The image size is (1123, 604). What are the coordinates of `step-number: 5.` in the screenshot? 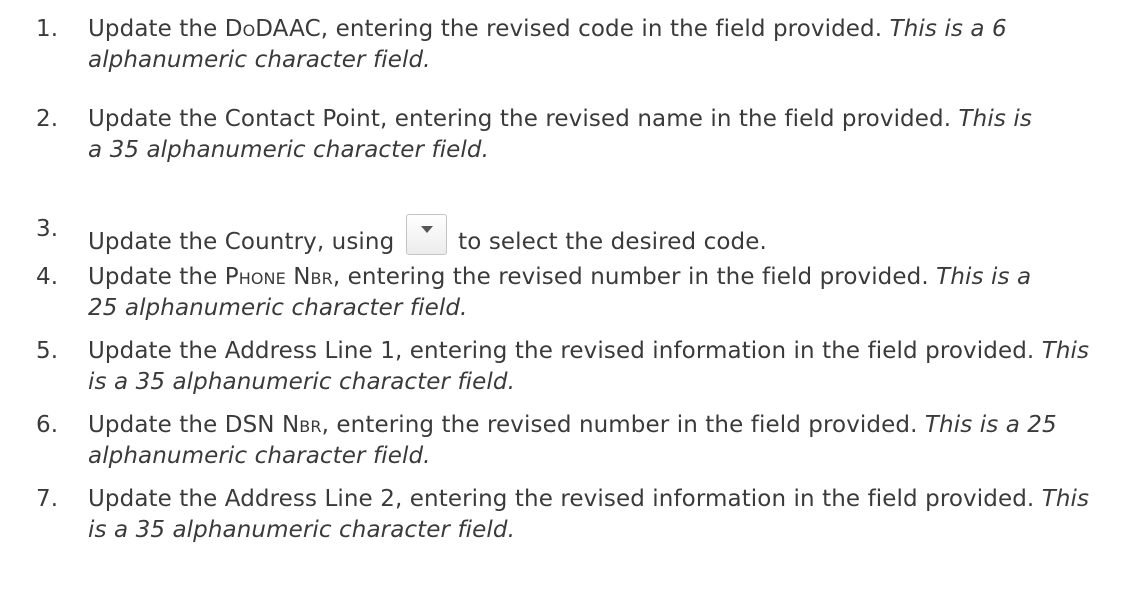 It's located at (47, 351).